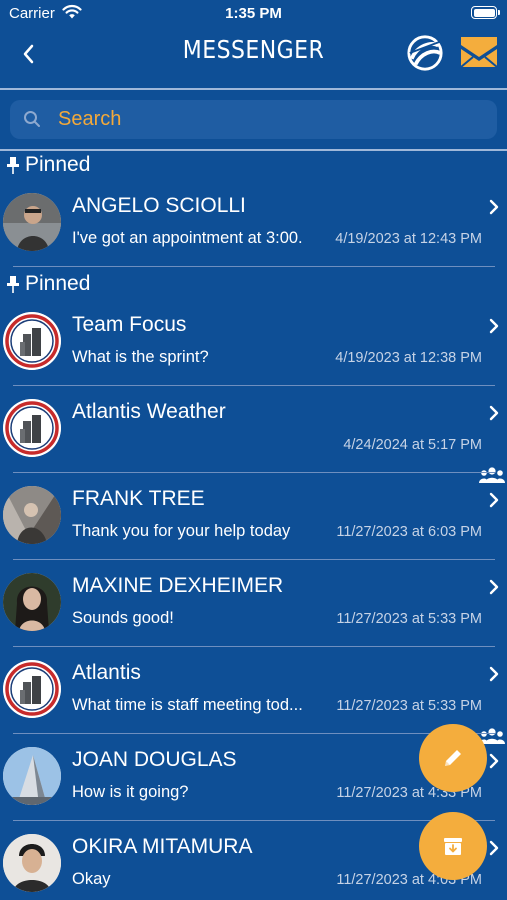 Image resolution: width=507 pixels, height=900 pixels. What do you see at coordinates (409, 532) in the screenshot?
I see `message-timestamp: 11/27/2023 at 6:03 PM` at bounding box center [409, 532].